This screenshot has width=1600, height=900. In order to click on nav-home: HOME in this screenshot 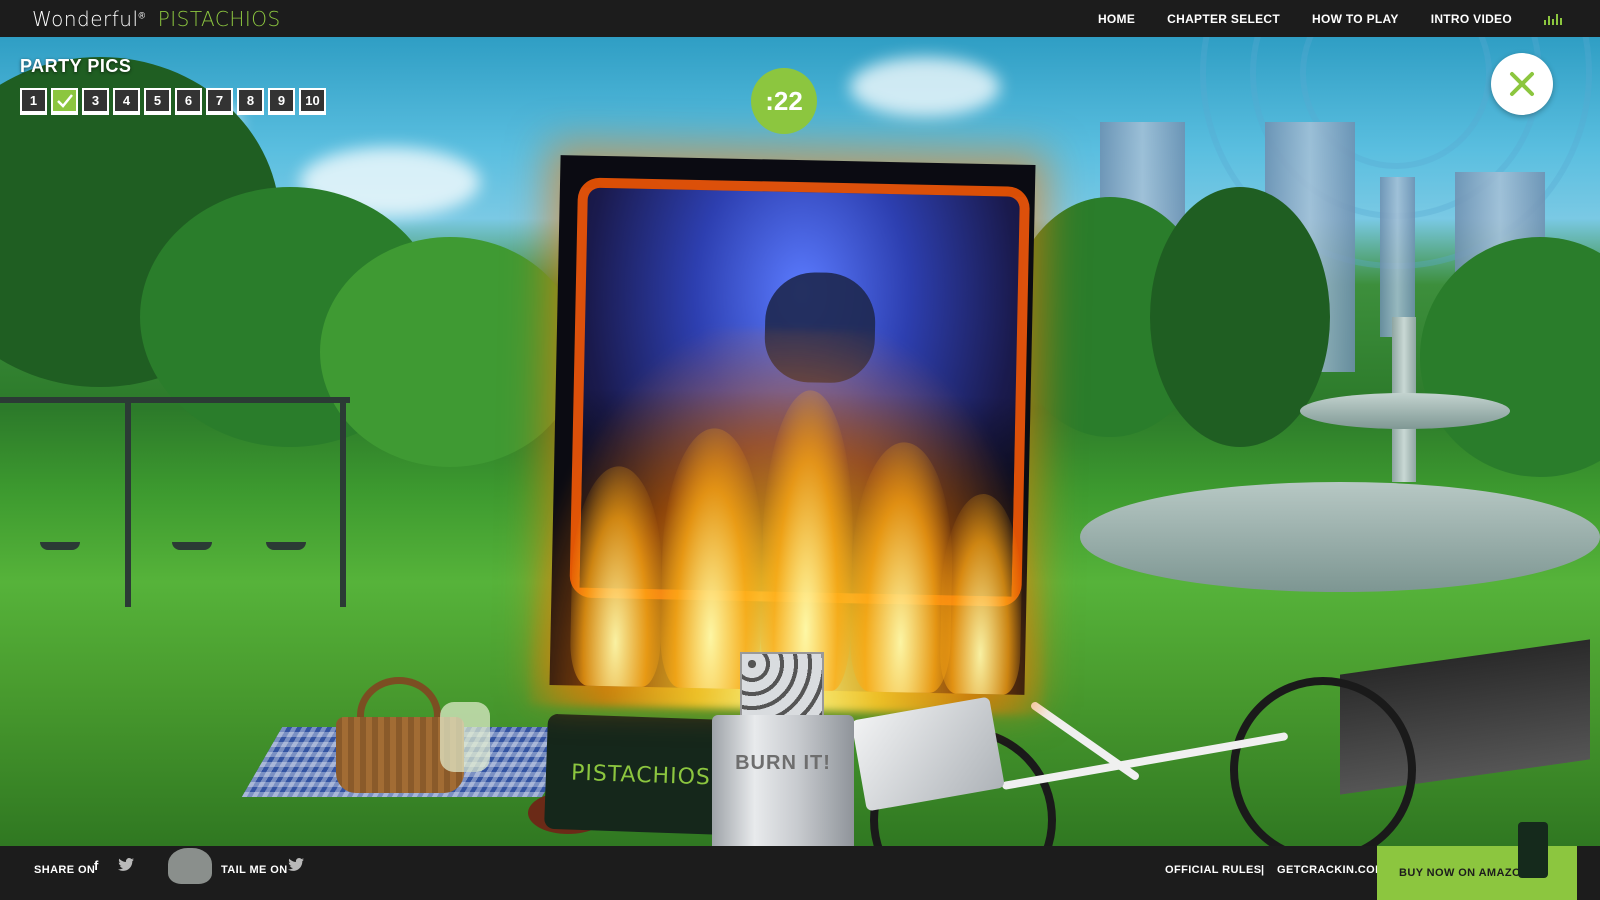, I will do `click(1116, 19)`.